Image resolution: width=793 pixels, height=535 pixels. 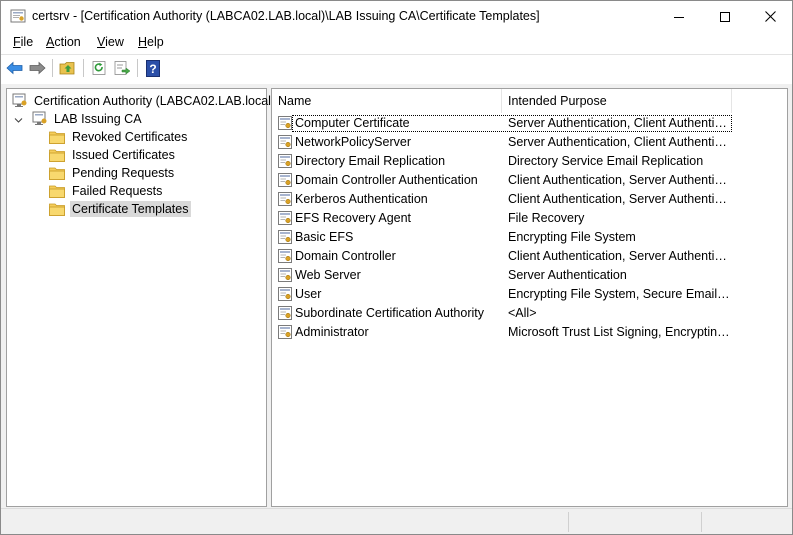 What do you see at coordinates (151, 42) in the screenshot?
I see `menu-help: Help` at bounding box center [151, 42].